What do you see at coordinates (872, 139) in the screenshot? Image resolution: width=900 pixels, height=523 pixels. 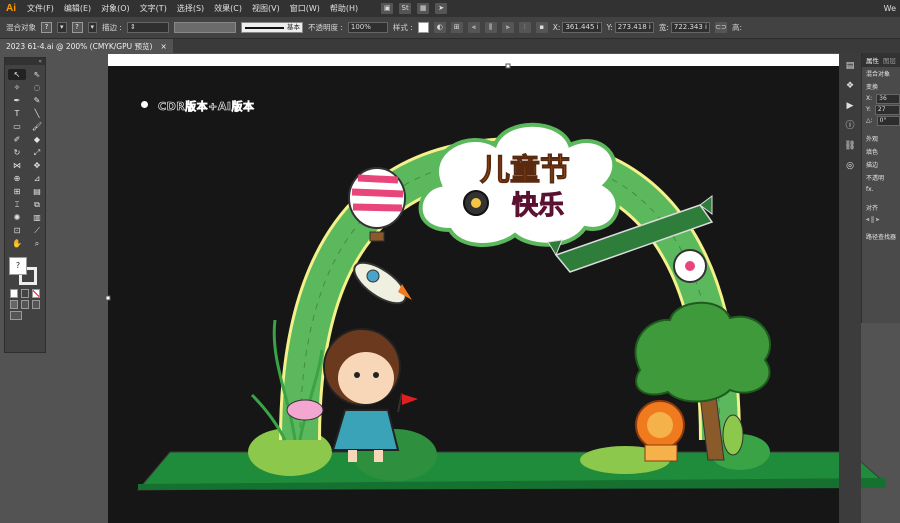 I see `appearance-heading: 外观` at bounding box center [872, 139].